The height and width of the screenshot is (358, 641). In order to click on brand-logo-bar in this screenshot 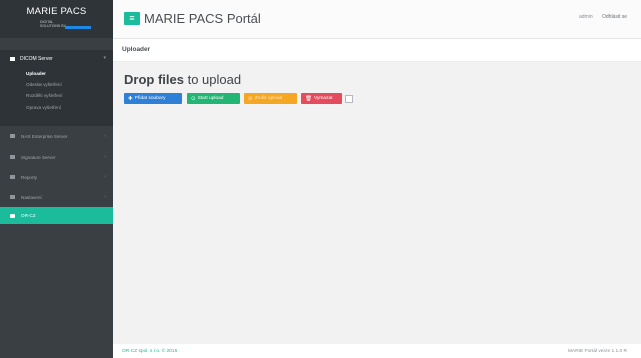, I will do `click(78, 27)`.